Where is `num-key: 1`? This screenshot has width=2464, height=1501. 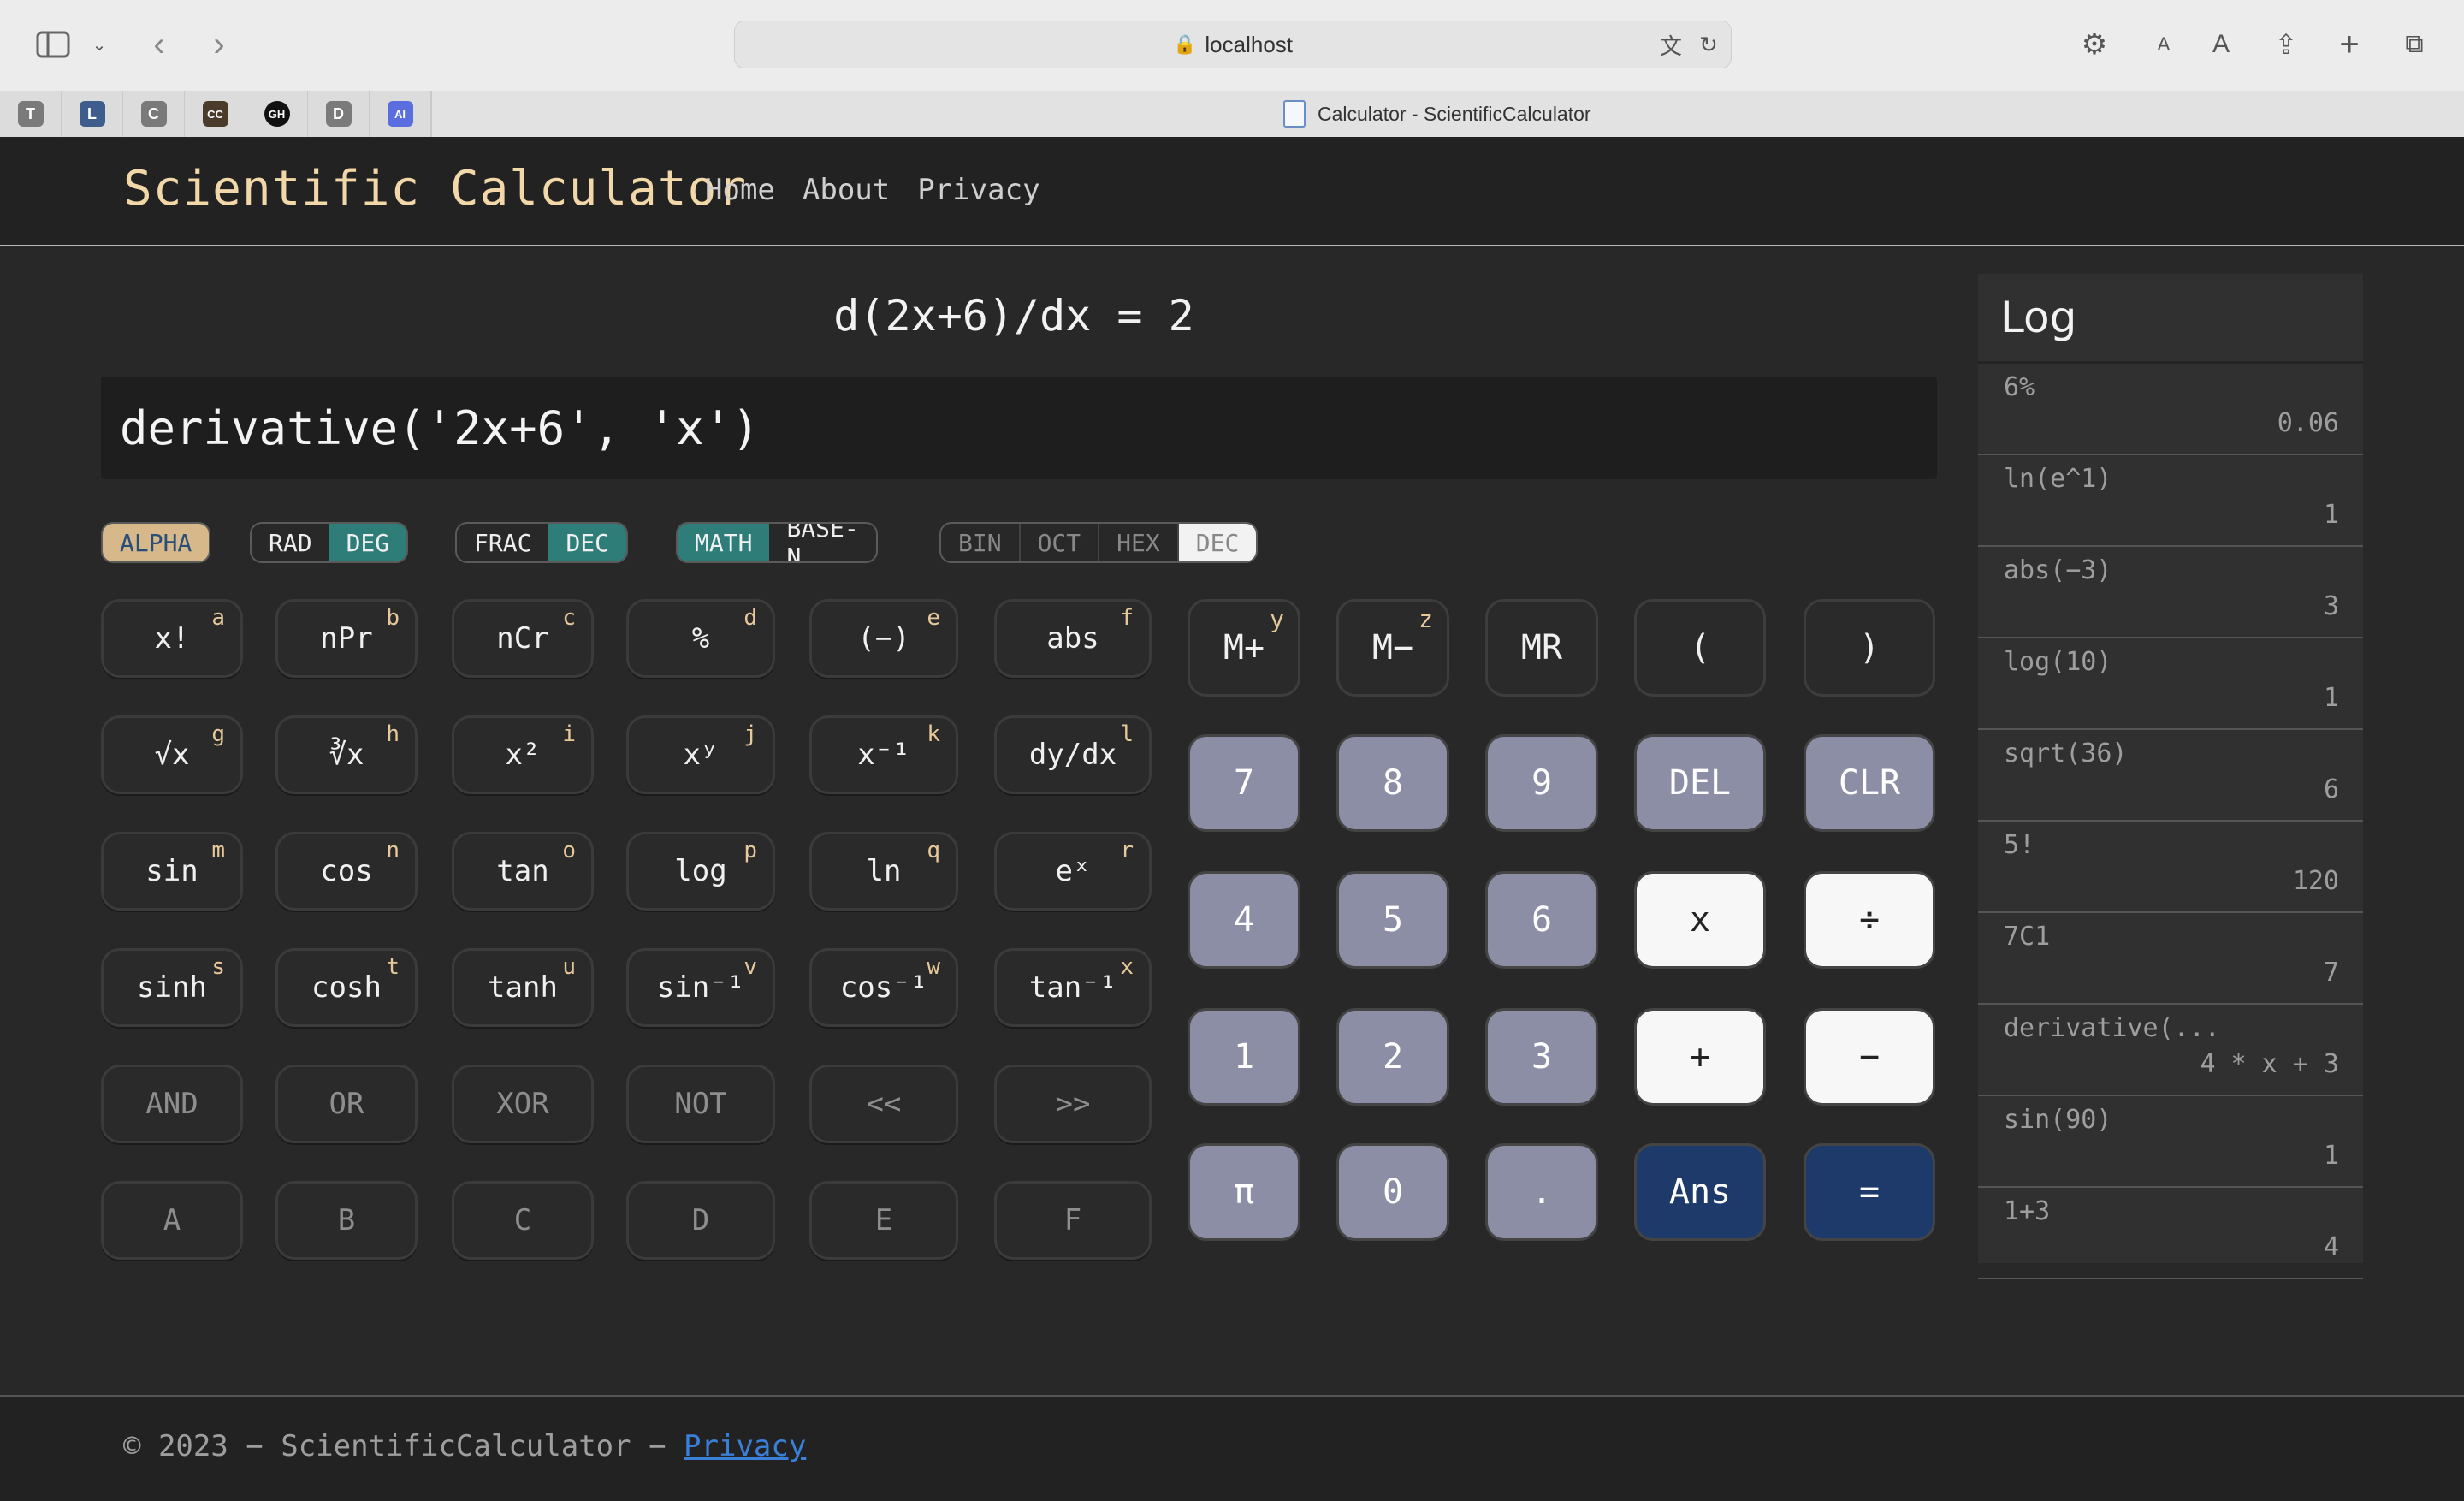
num-key: 1 is located at coordinates (1244, 1057).